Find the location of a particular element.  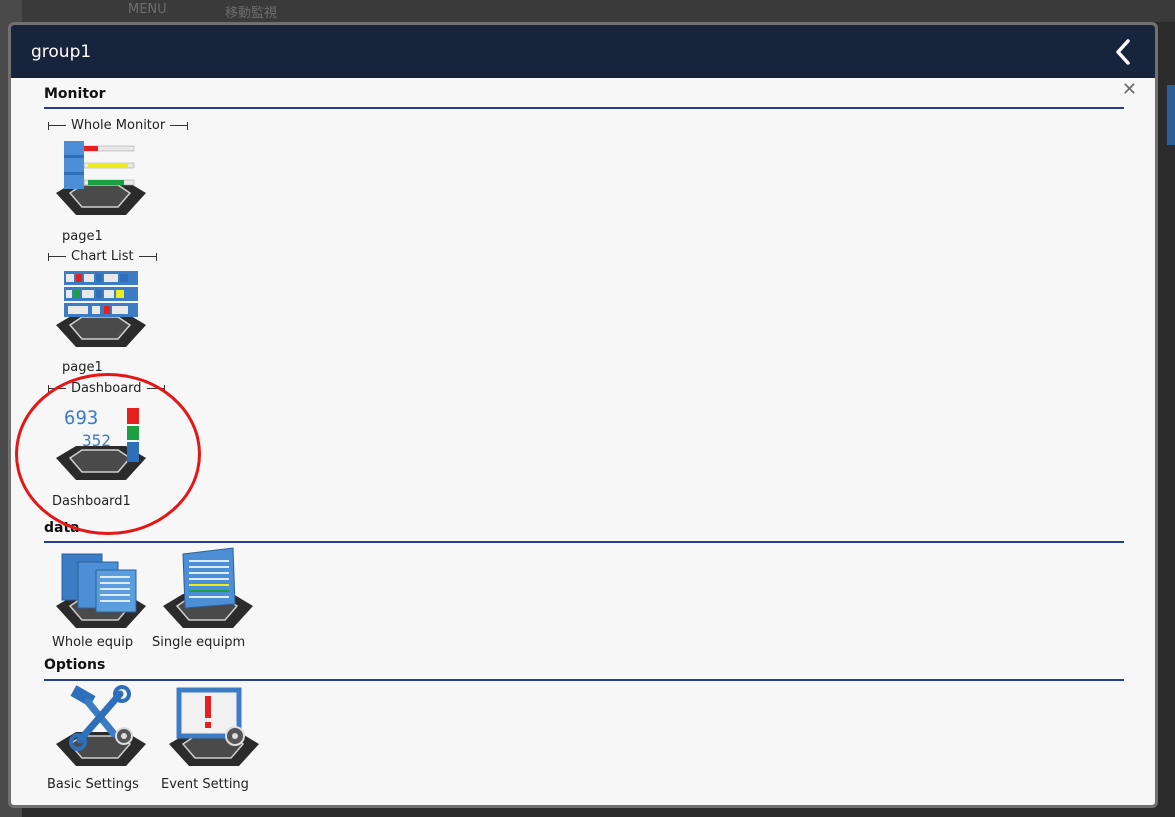

close-icon: ✕ is located at coordinates (1129, 90).